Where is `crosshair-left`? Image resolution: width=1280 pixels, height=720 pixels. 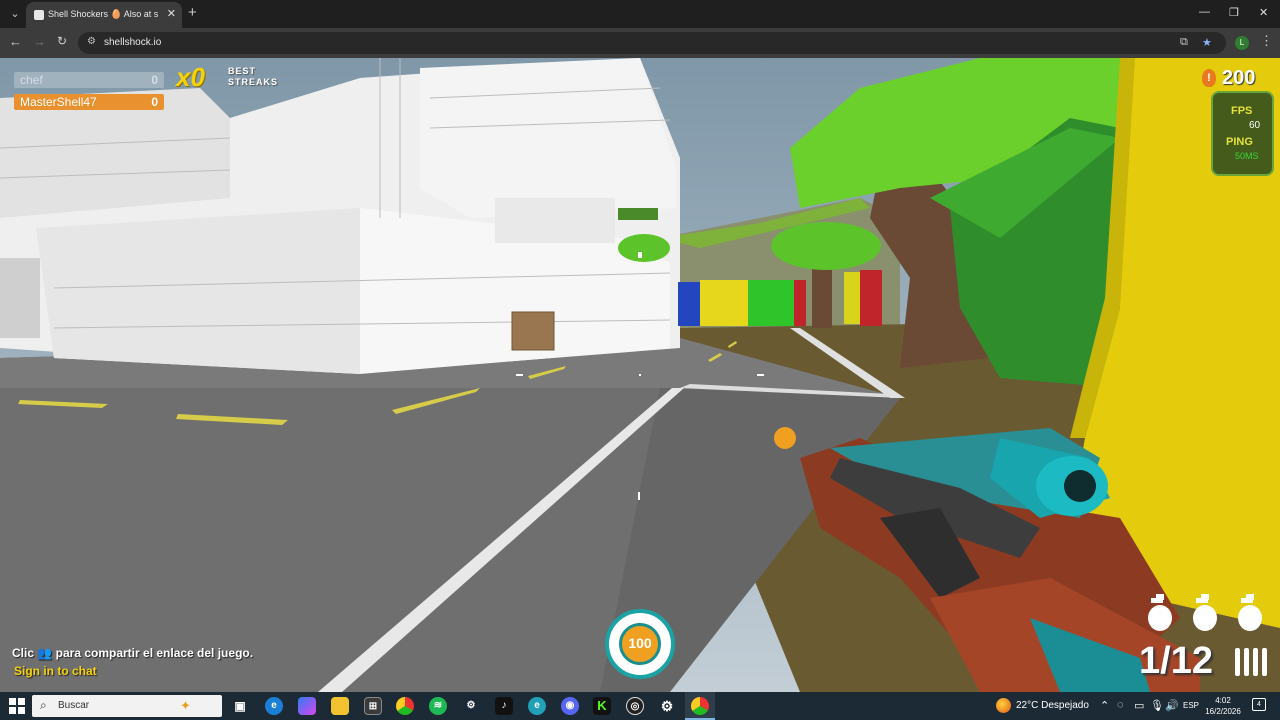
crosshair-left is located at coordinates (519, 375).